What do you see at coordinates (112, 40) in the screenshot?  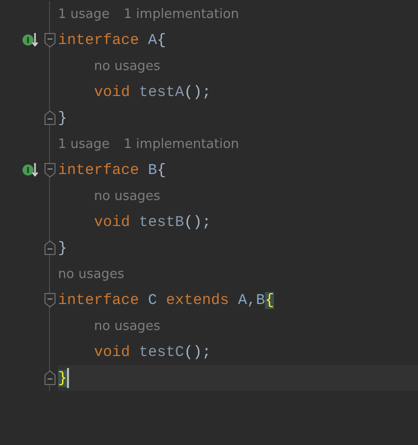 I see `code-line: interface A{` at bounding box center [112, 40].